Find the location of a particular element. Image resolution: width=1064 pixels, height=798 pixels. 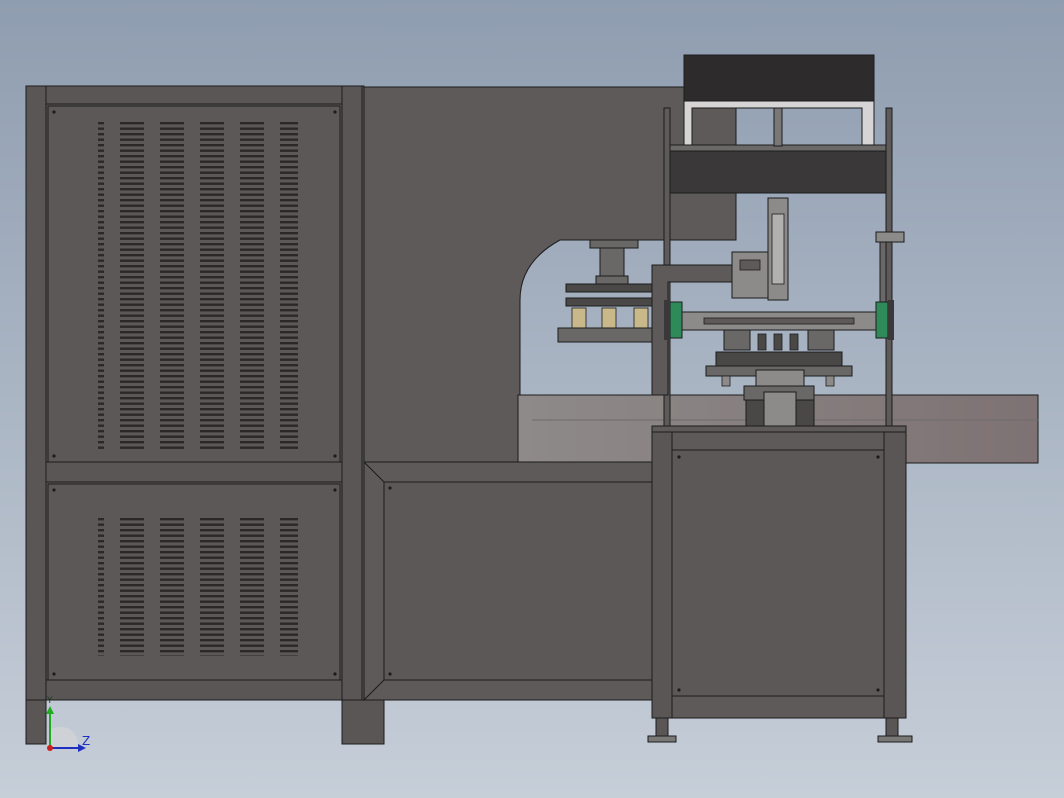

right-cabinet is located at coordinates (780, 584).